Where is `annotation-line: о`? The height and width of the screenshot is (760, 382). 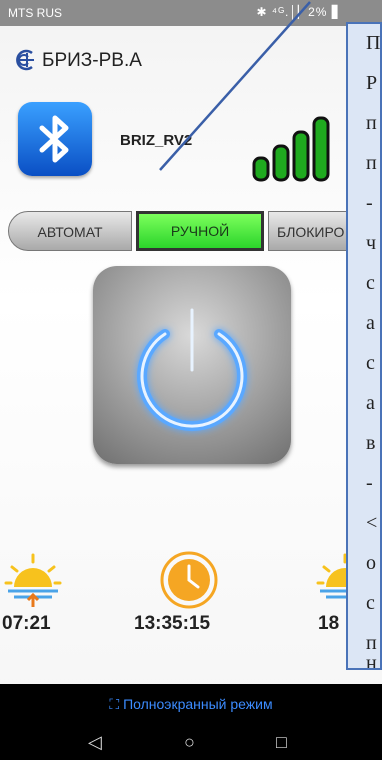
annotation-line: о is located at coordinates (371, 563).